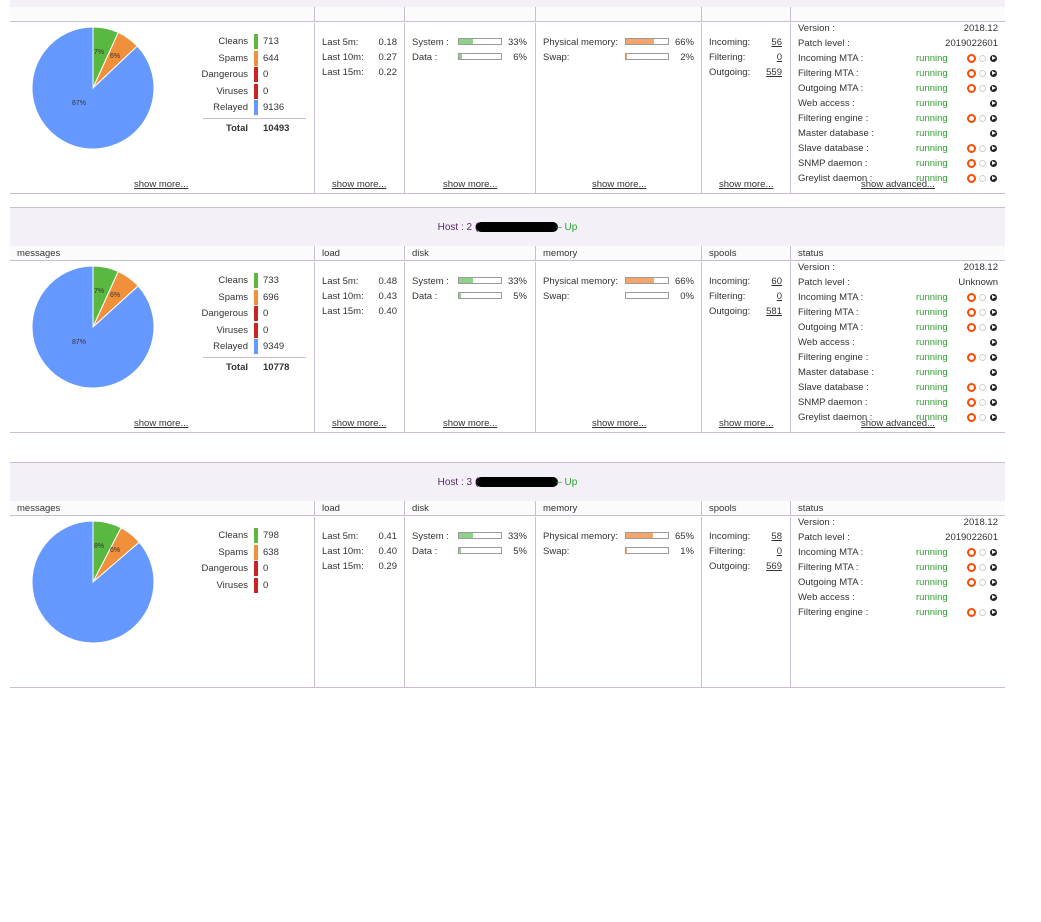  Describe the element at coordinates (99, 291) in the screenshot. I see `pie-percent-label: 7%` at that location.